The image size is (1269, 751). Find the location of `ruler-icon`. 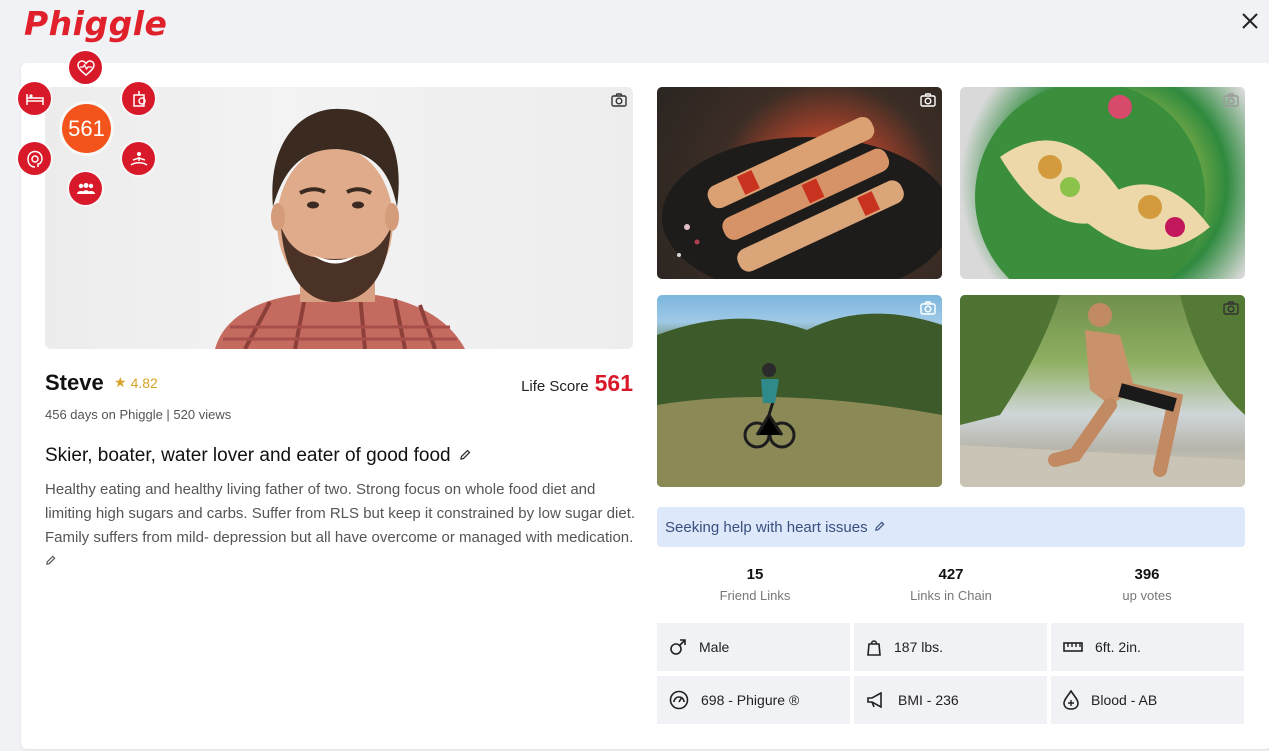

ruler-icon is located at coordinates (1073, 647).